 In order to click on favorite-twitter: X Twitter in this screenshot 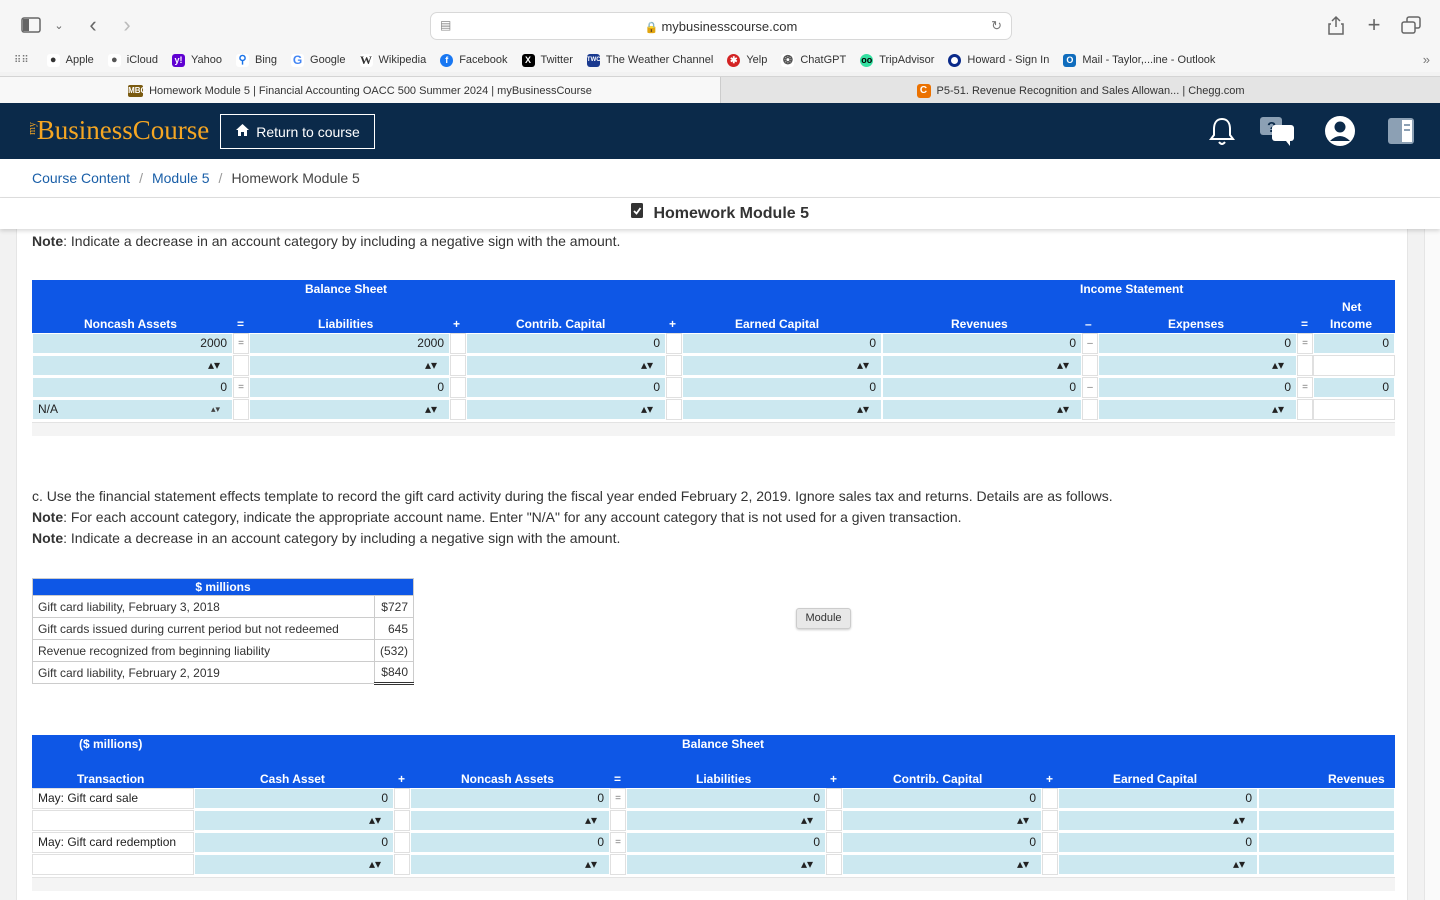, I will do `click(547, 60)`.